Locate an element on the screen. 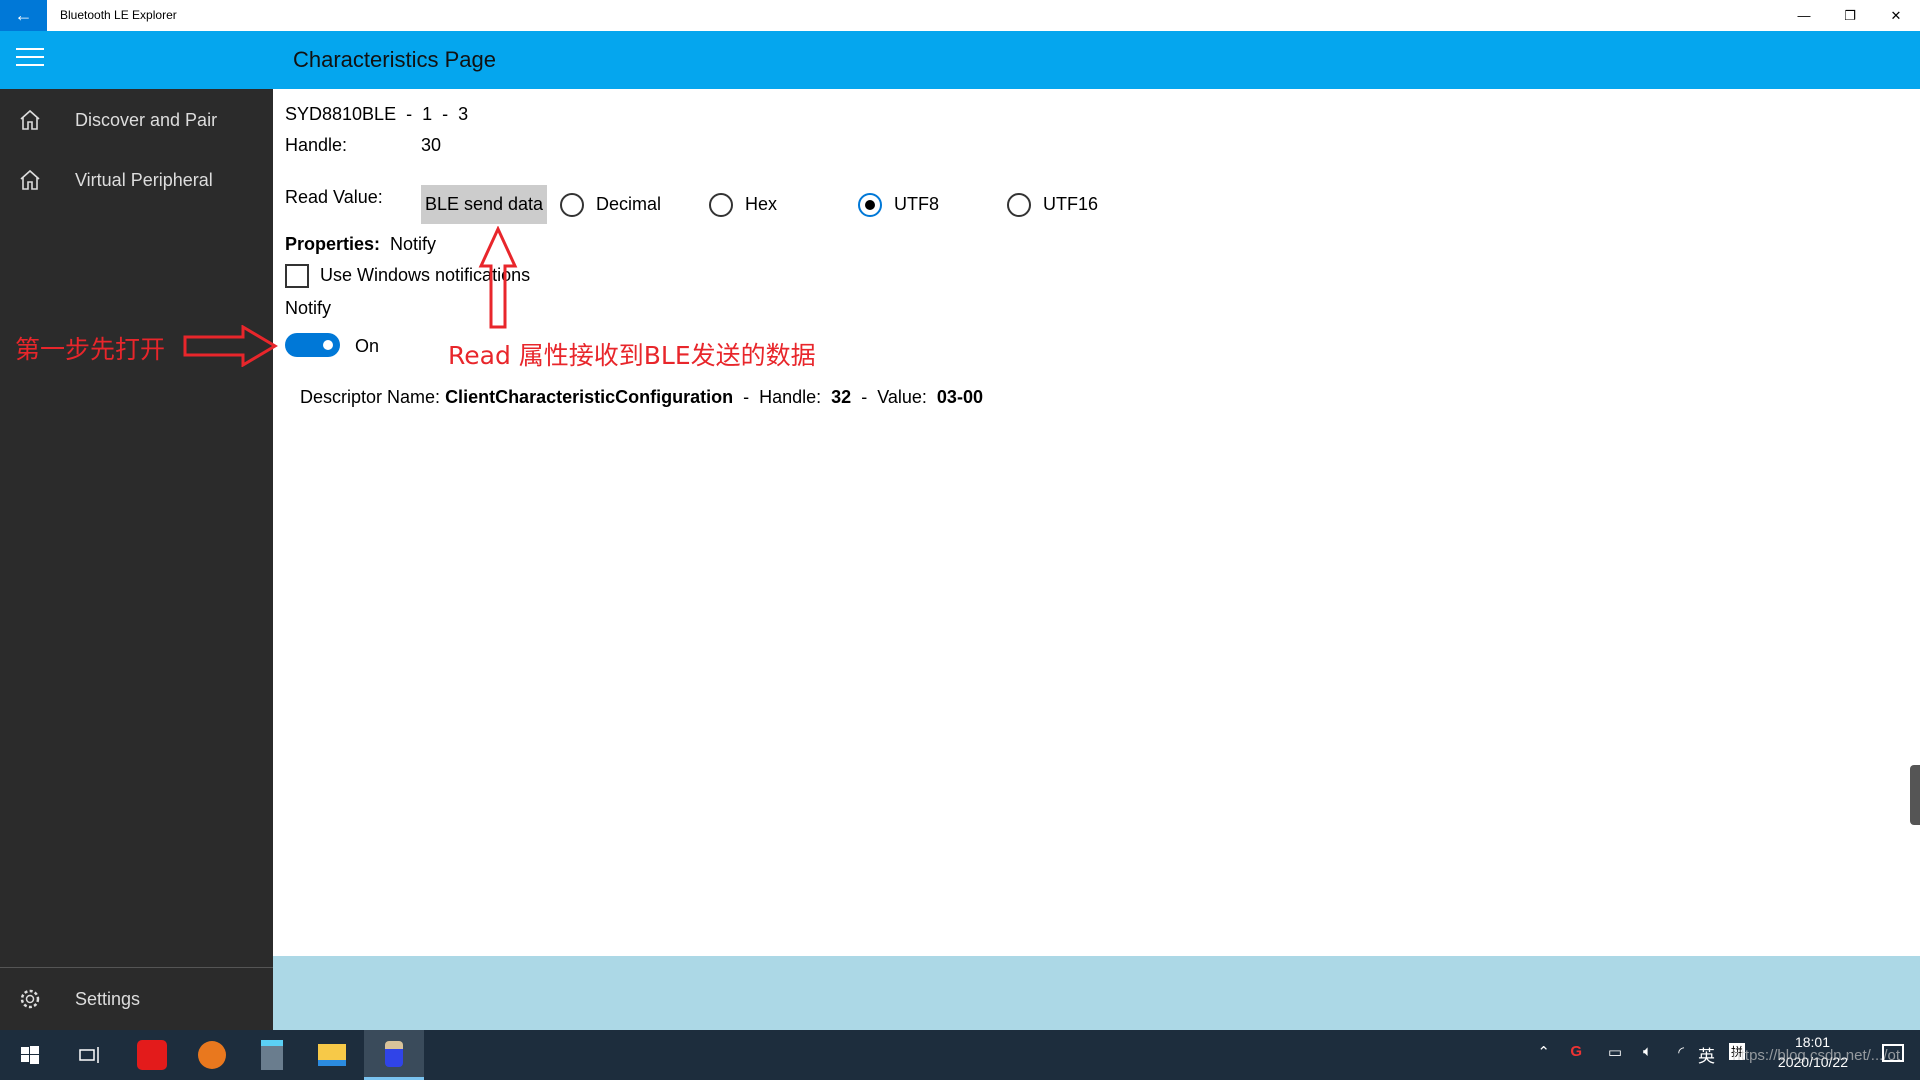  app-icon is located at coordinates (394, 1053).